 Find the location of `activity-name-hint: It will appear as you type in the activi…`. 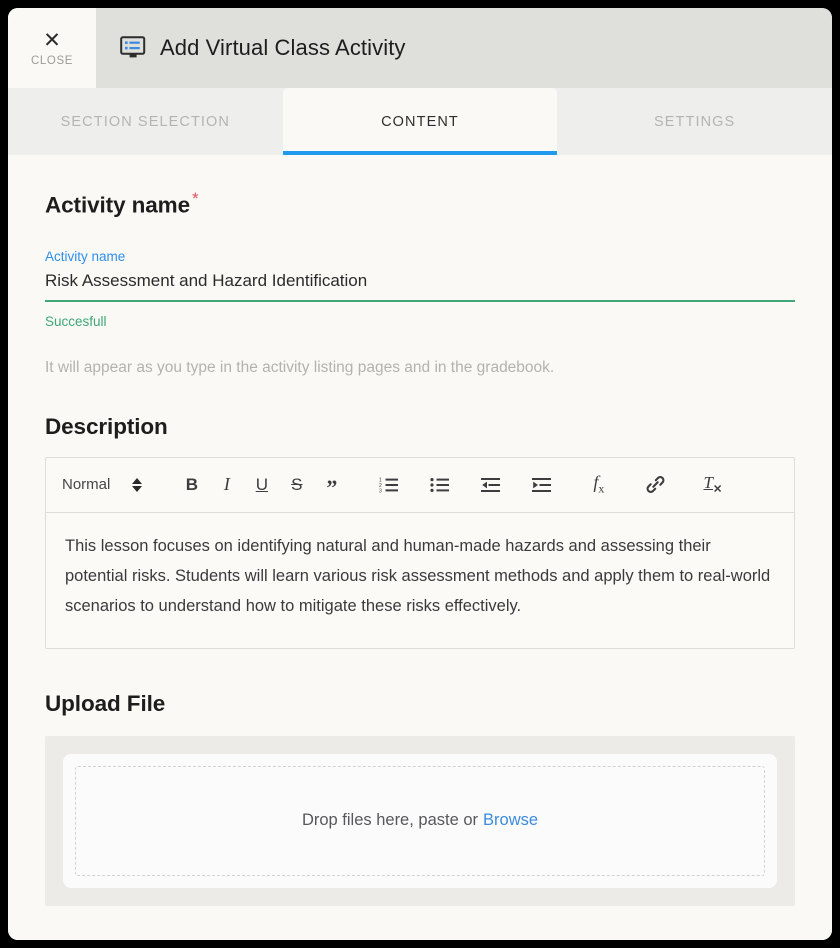

activity-name-hint: It will appear as you type in the activi… is located at coordinates (300, 367).